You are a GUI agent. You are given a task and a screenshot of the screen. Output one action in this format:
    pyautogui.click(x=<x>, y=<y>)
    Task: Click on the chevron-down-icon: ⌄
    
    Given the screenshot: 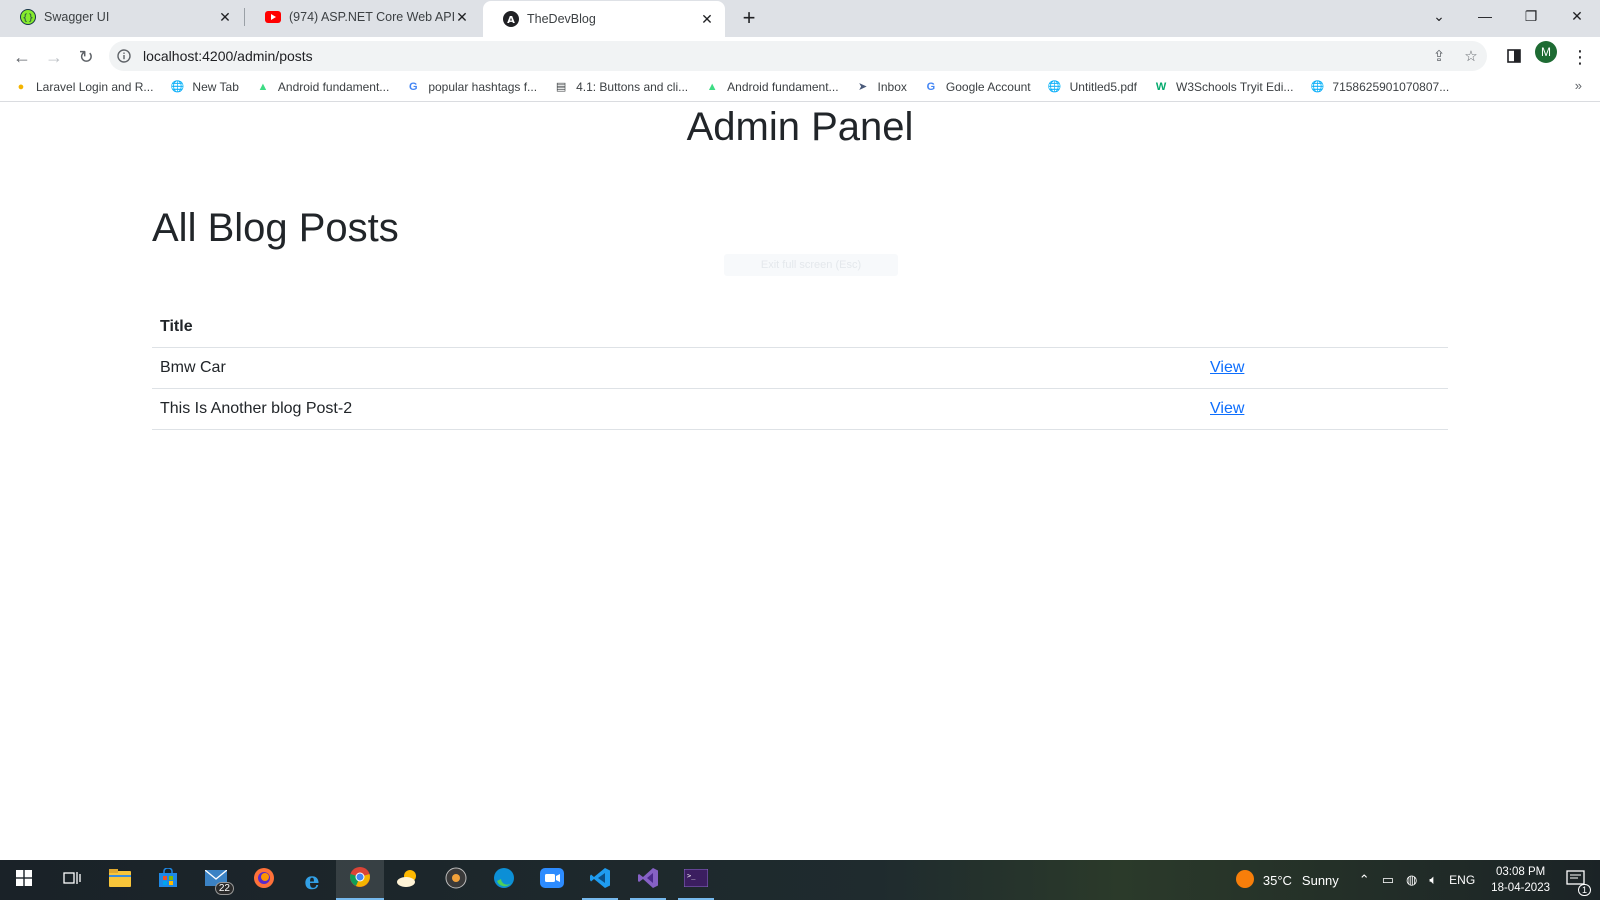 What is the action you would take?
    pyautogui.click(x=1439, y=15)
    